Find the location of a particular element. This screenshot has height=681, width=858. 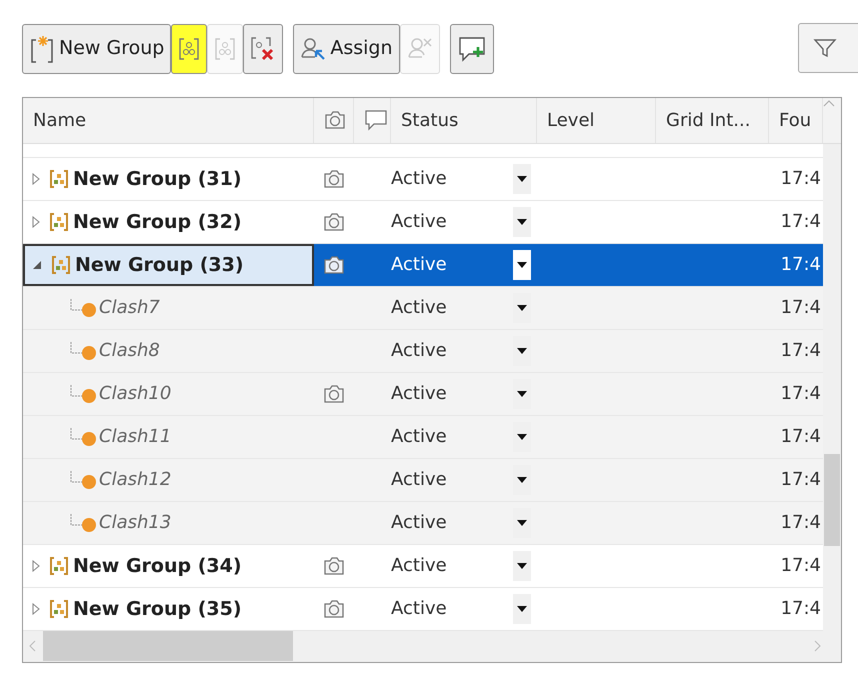

clash-name: Clash10 is located at coordinates (135, 394).